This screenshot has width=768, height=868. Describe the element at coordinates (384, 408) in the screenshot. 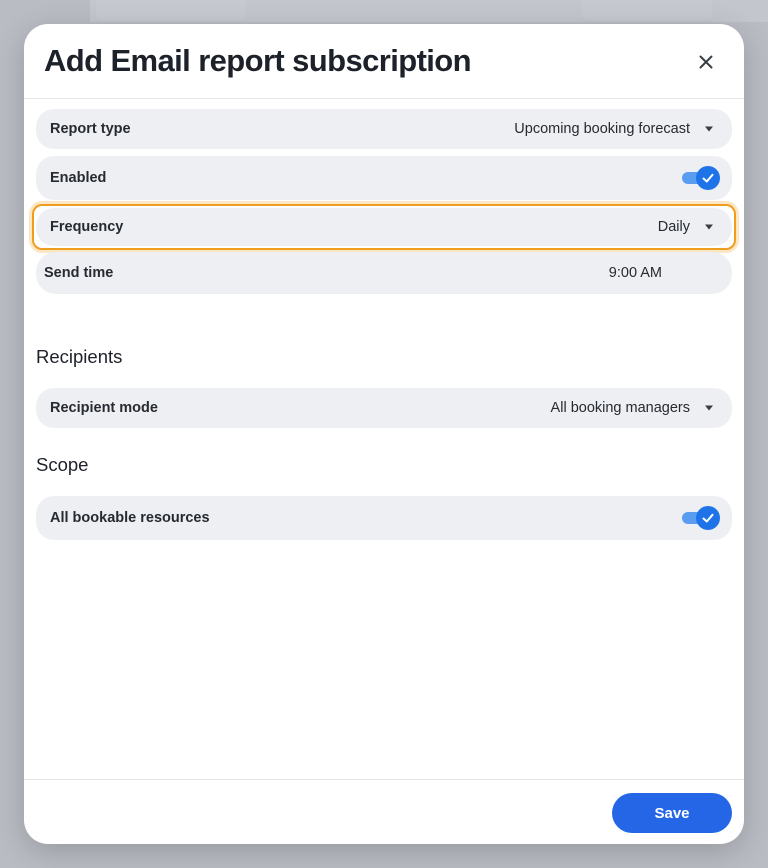

I see `recipient-mode-select: Recipient mode All booking managers` at that location.